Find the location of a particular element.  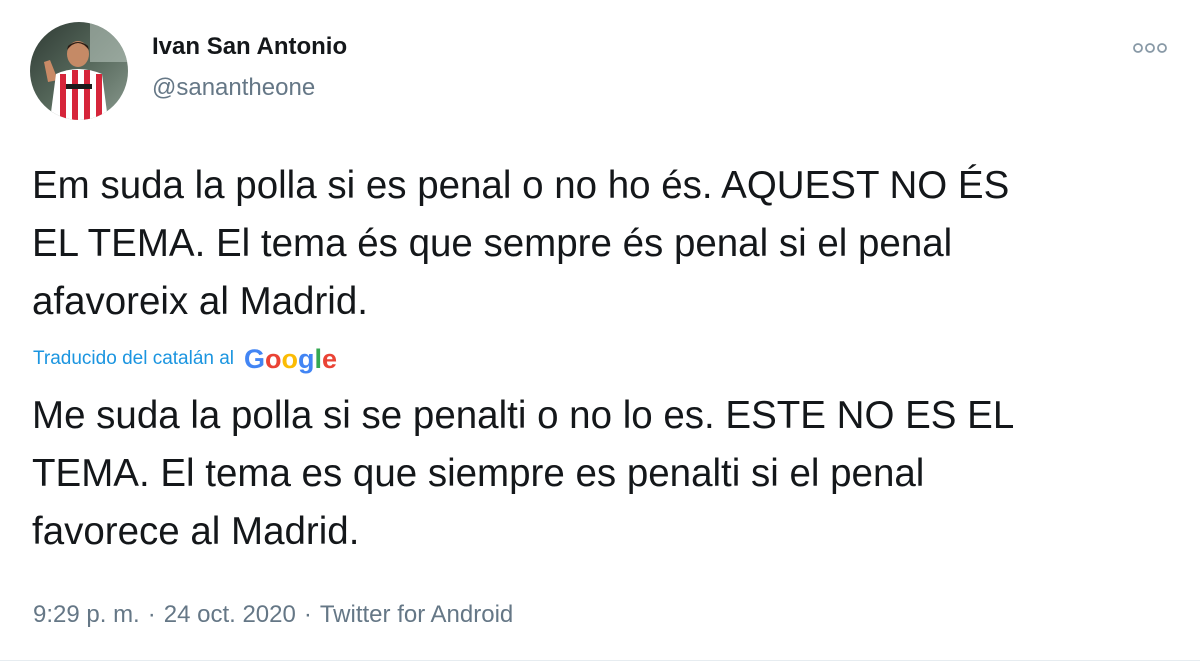

google-logo: Google is located at coordinates (293, 359).